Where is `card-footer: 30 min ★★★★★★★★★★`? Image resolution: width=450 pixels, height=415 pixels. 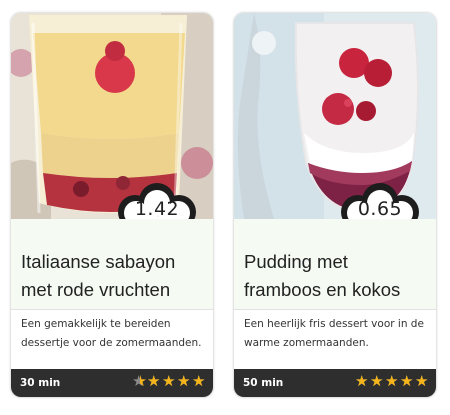
card-footer: 30 min ★★★★★★★★★★ is located at coordinates (112, 383).